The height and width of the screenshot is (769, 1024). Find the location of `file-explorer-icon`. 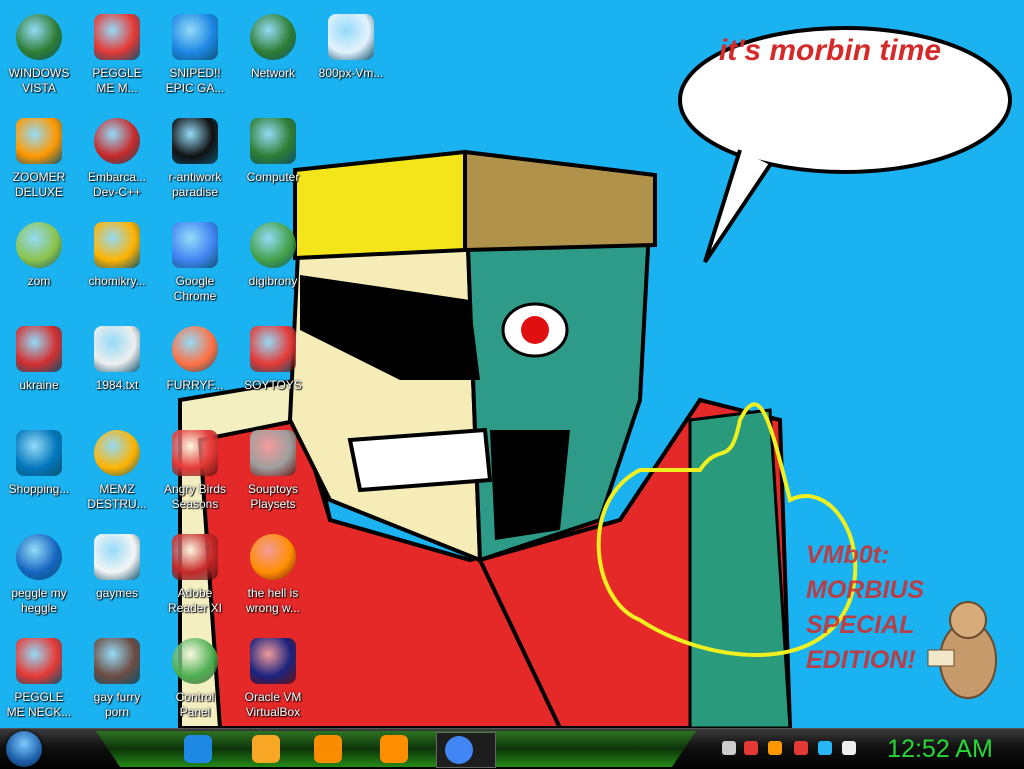

file-explorer-icon is located at coordinates (266, 749).